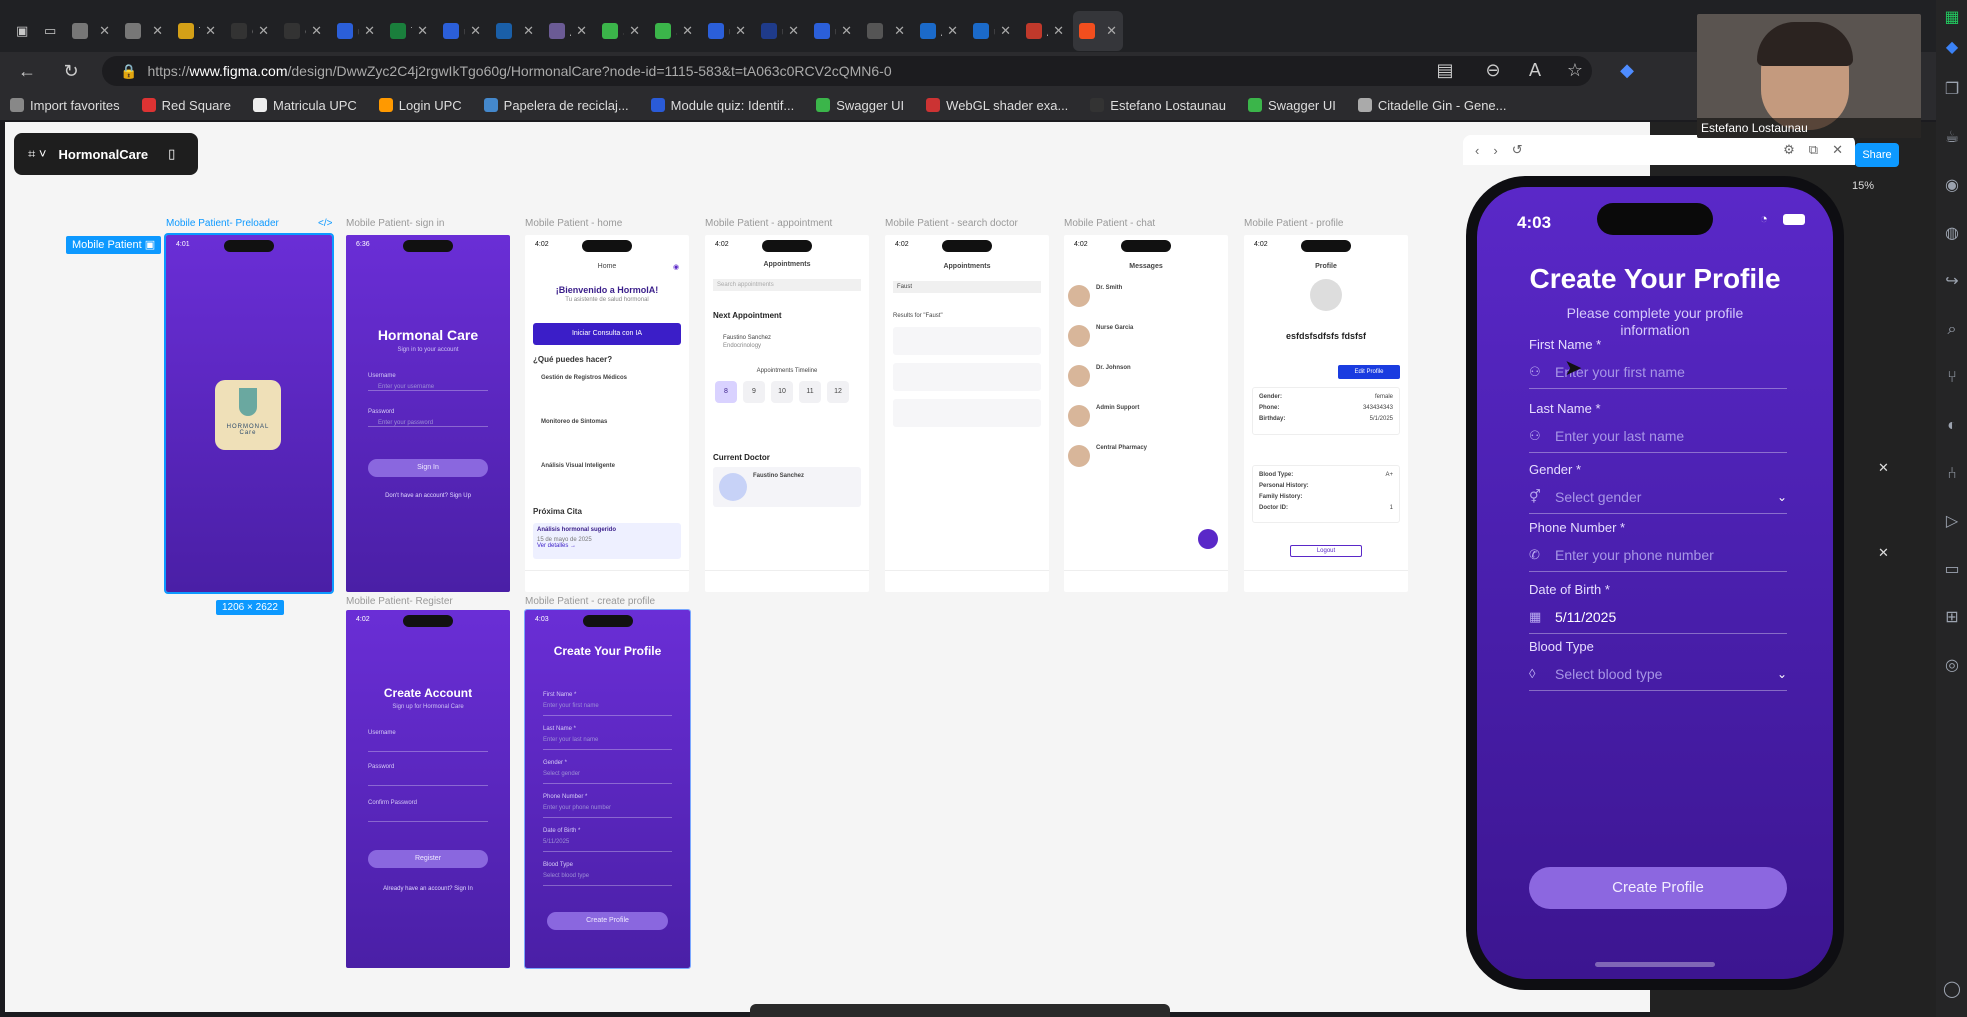 This screenshot has height=1017, width=1967. I want to click on explorer-icon: ❐, so click(1952, 90).